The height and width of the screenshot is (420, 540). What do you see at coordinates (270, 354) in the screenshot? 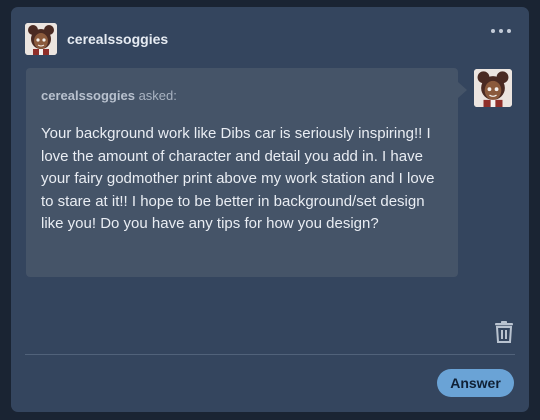
I see `divider` at bounding box center [270, 354].